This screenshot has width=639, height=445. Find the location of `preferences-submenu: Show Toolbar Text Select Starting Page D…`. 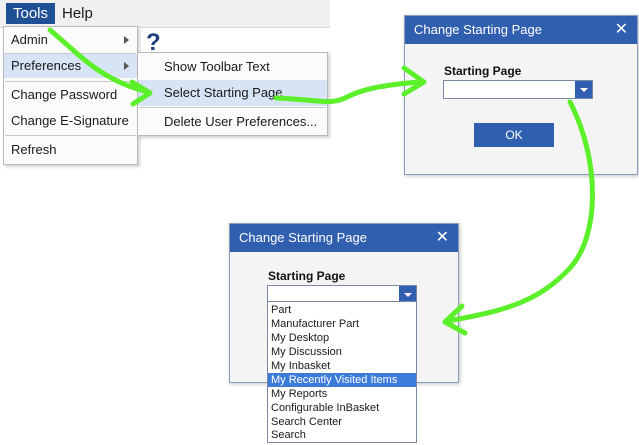

preferences-submenu: Show Toolbar Text Select Starting Page D… is located at coordinates (232, 94).